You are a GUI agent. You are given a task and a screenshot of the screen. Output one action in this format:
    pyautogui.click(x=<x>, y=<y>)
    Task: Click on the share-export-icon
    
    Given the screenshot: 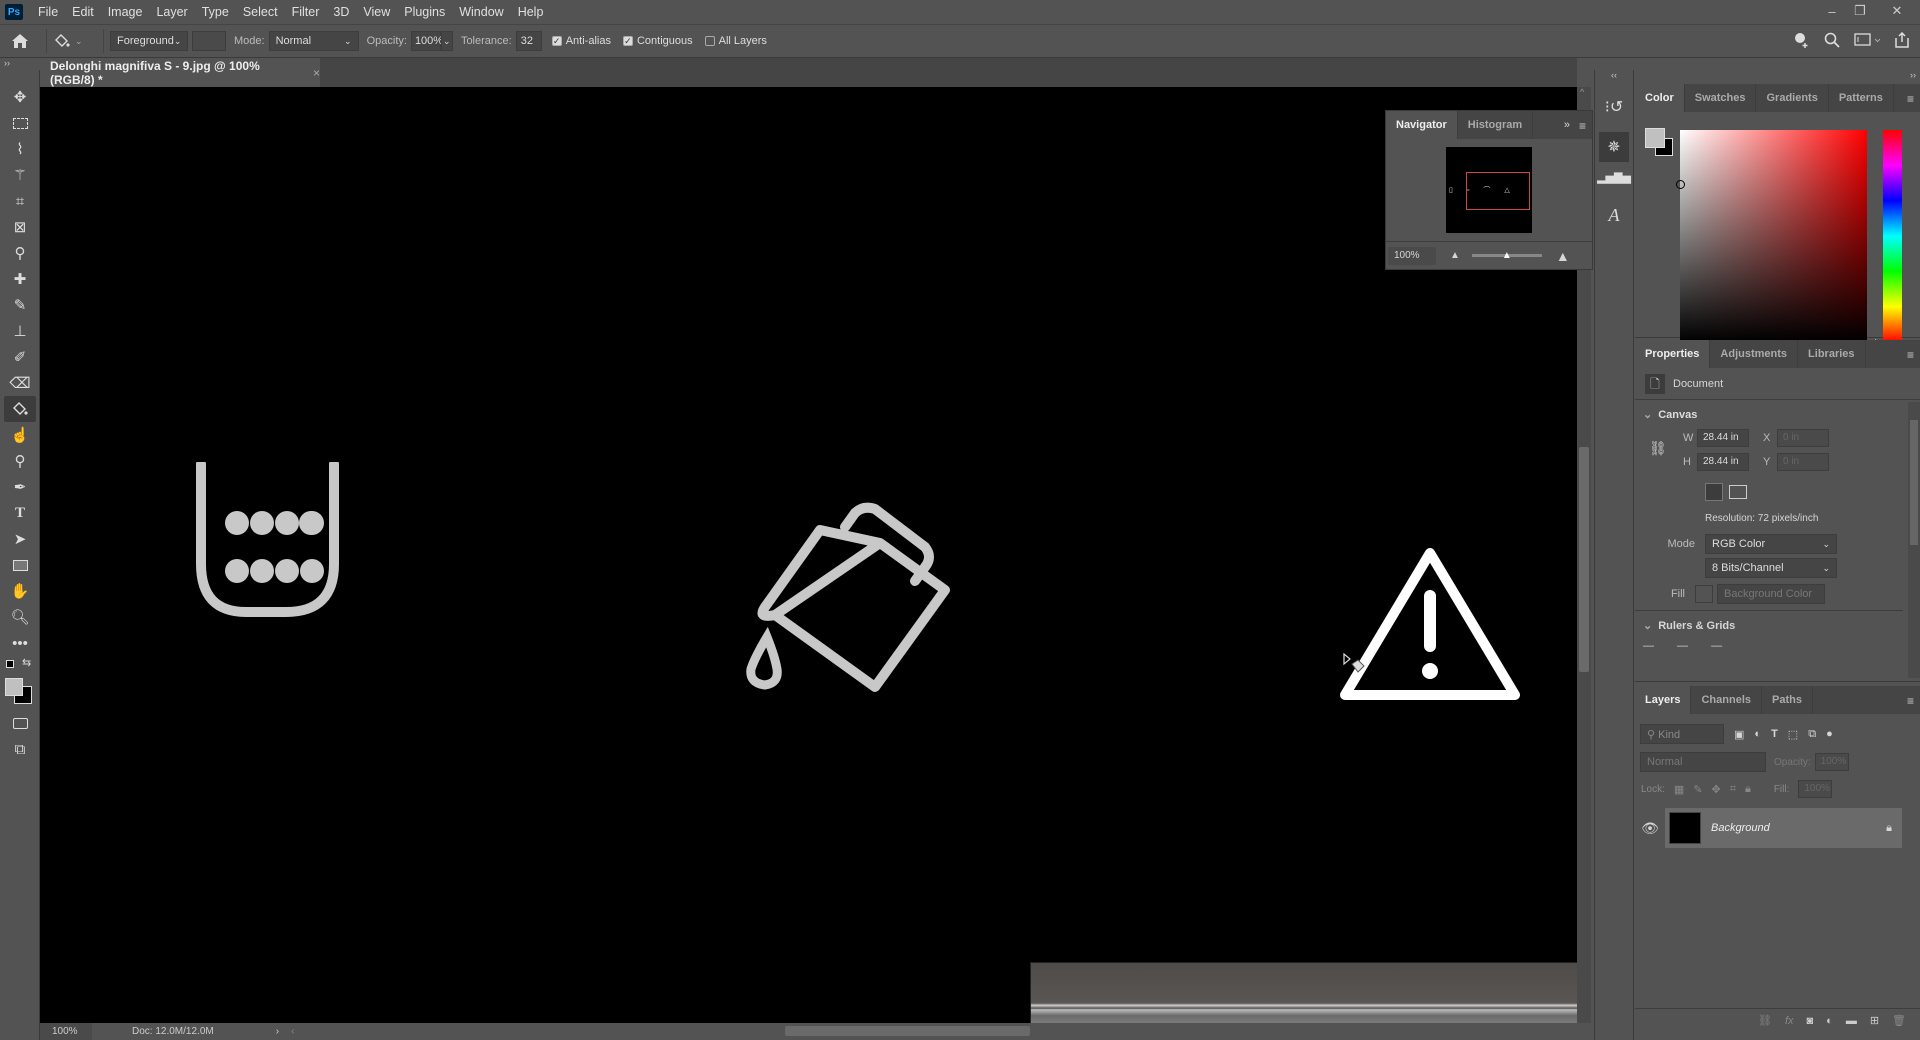 What is the action you would take?
    pyautogui.click(x=1902, y=40)
    